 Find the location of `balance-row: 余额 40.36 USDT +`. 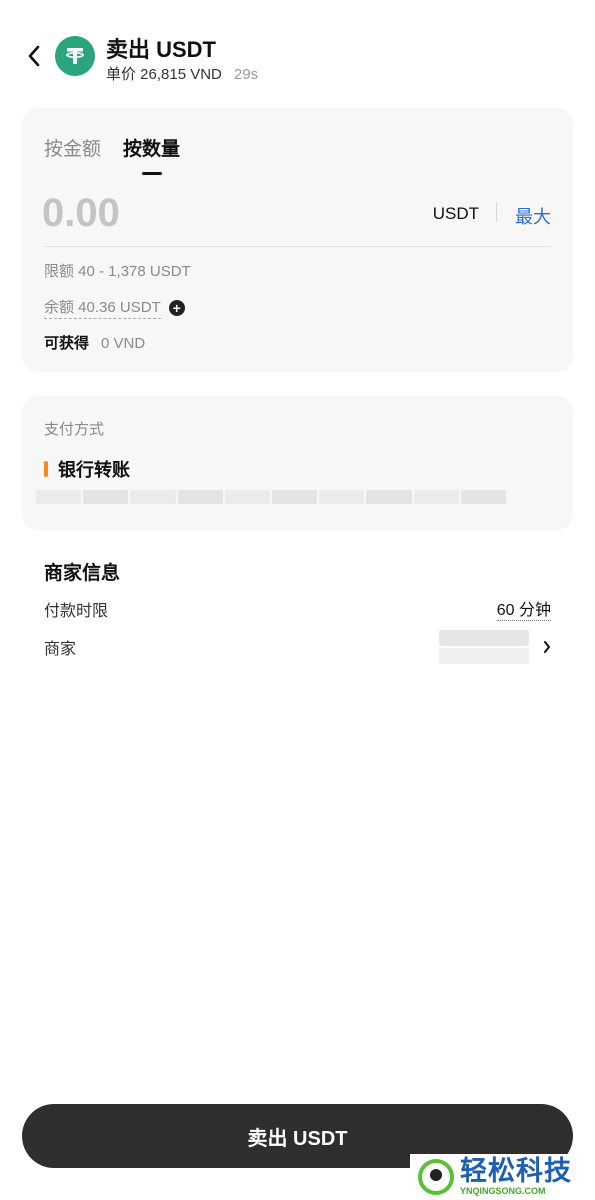

balance-row: 余额 40.36 USDT + is located at coordinates (114, 307).